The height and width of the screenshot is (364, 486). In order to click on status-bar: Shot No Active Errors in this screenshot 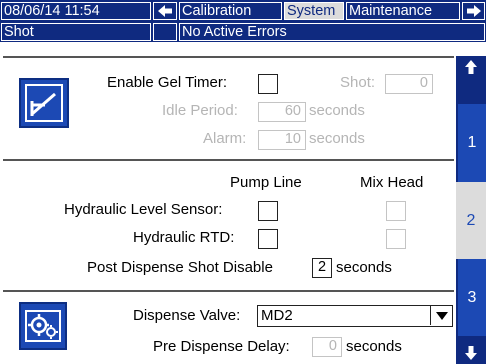, I will do `click(243, 32)`.